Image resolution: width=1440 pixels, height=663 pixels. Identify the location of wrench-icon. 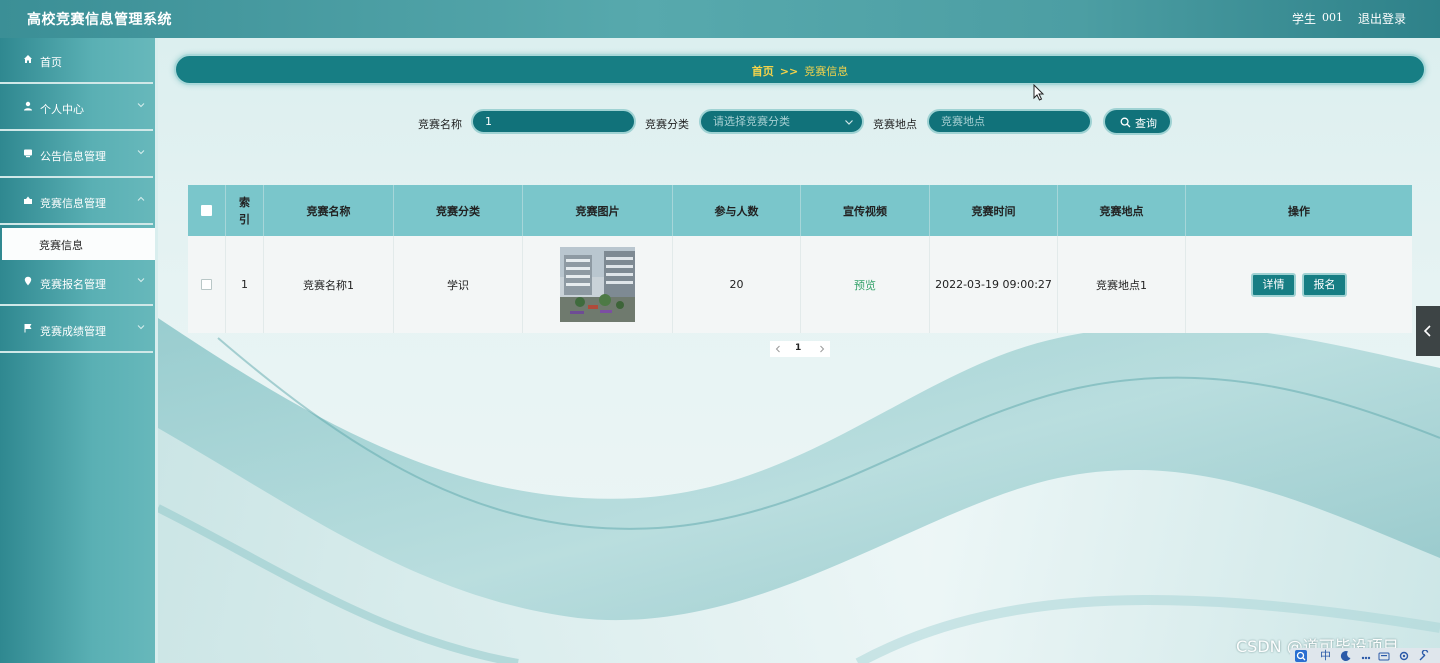
(1424, 656).